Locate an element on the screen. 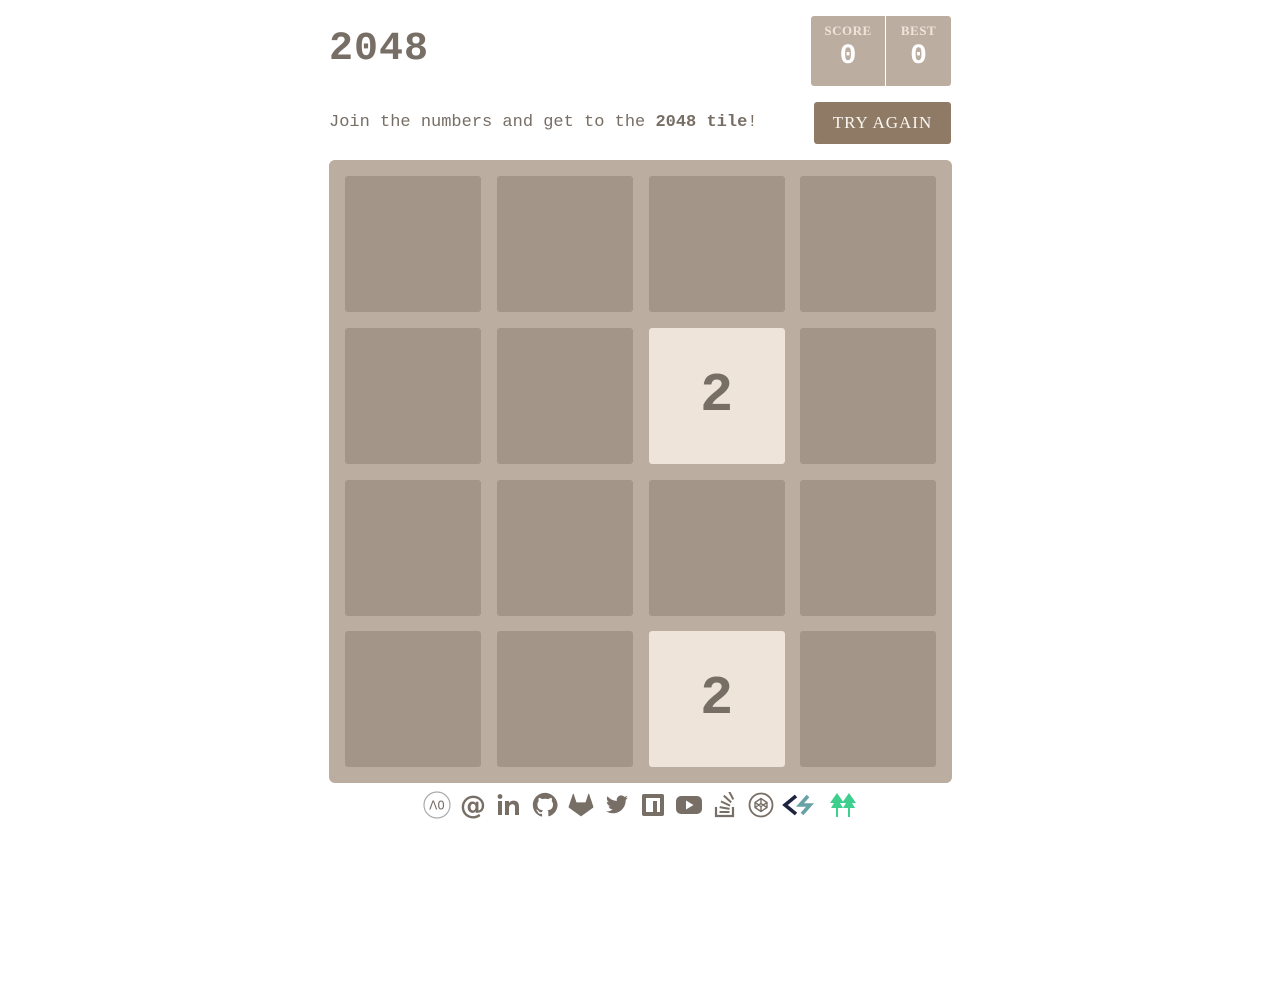 This screenshot has width=1280, height=1000. npm-icon is located at coordinates (653, 805).